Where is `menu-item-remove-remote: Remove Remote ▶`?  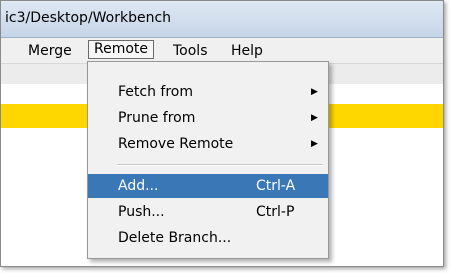 menu-item-remove-remote: Remove Remote ▶ is located at coordinates (208, 144).